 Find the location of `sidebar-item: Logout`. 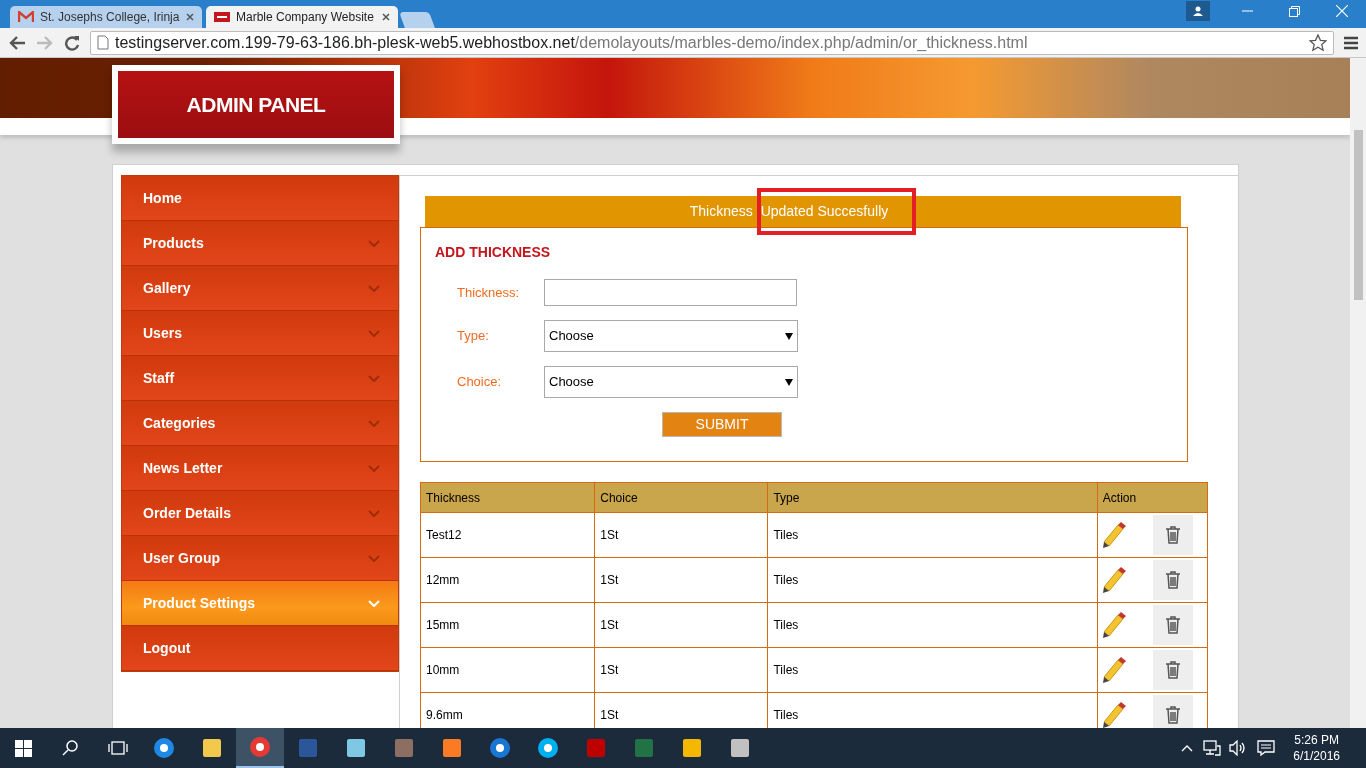

sidebar-item: Logout is located at coordinates (260, 648).